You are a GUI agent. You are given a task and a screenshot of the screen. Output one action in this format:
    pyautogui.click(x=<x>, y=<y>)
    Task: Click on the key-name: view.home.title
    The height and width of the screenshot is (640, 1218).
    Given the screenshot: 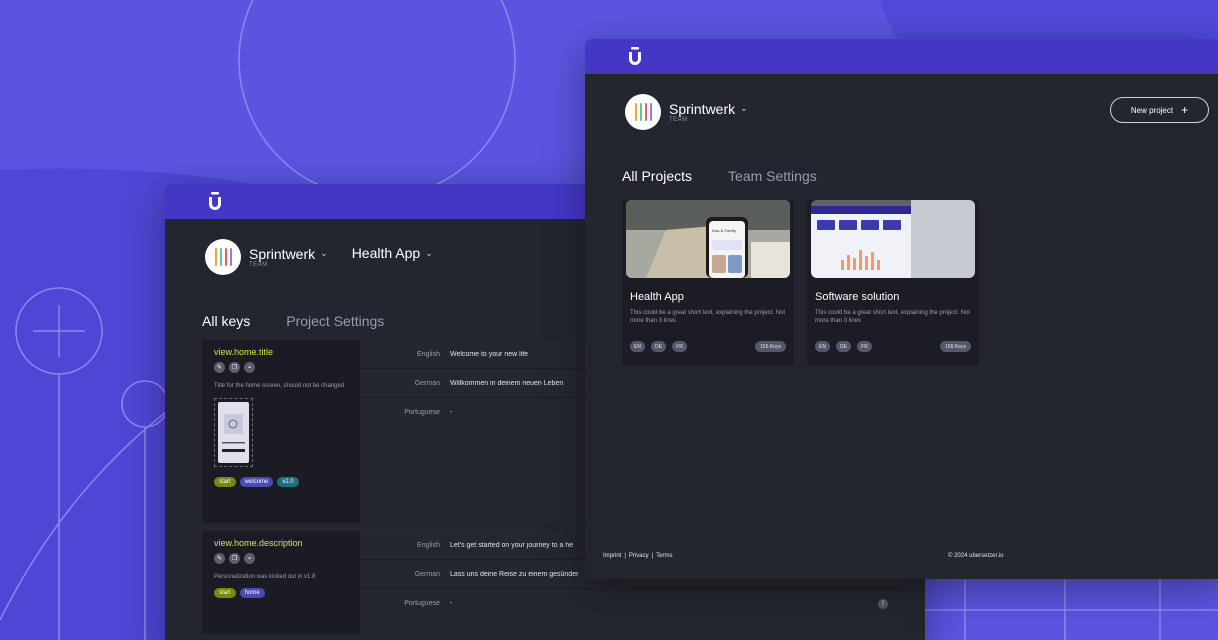 What is the action you would take?
    pyautogui.click(x=281, y=352)
    